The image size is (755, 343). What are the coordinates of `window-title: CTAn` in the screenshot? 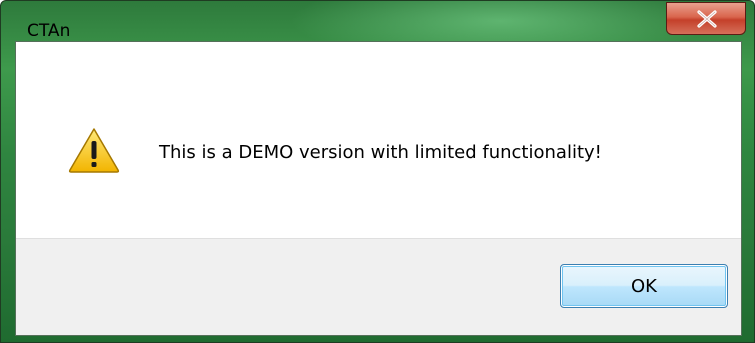 It's located at (49, 31).